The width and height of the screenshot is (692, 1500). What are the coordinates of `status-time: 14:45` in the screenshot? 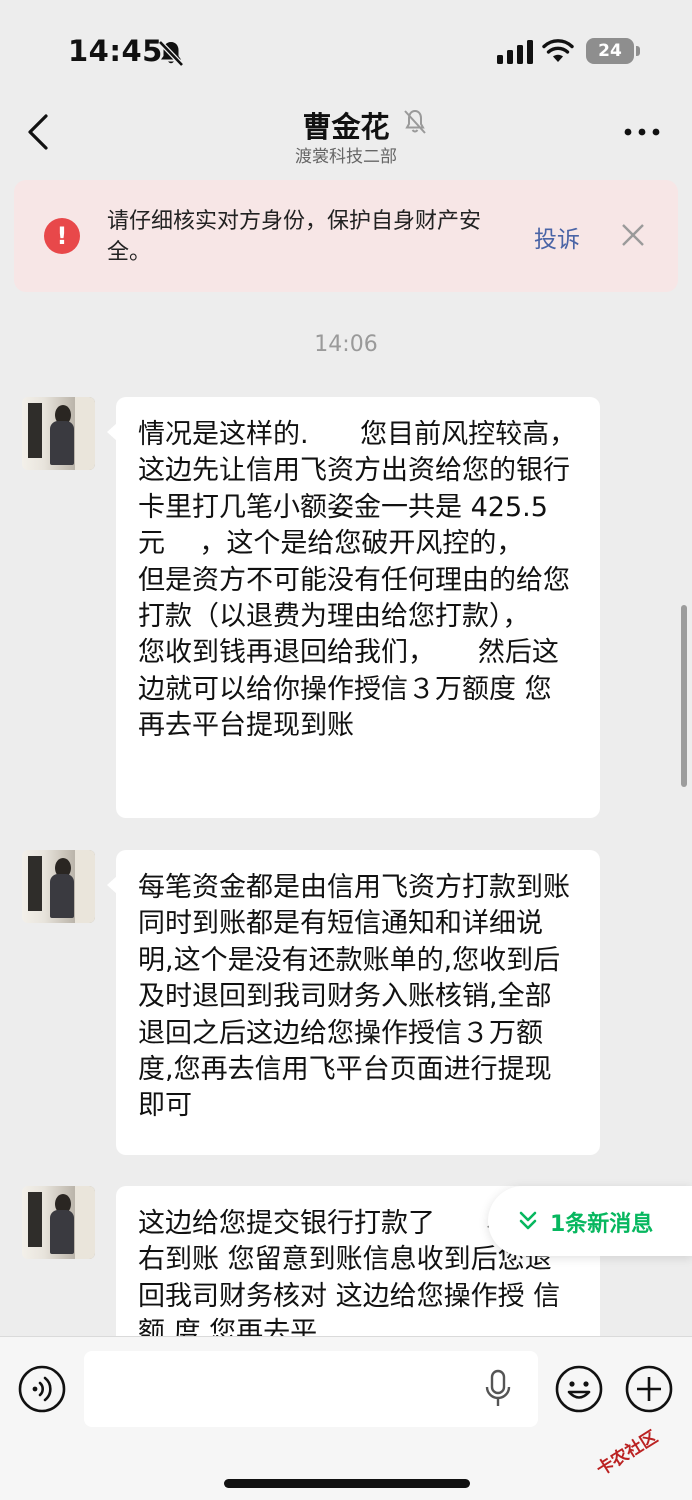 It's located at (115, 51).